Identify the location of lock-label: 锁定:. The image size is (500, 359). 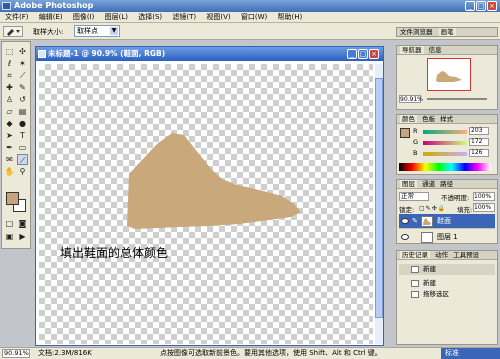
(407, 210).